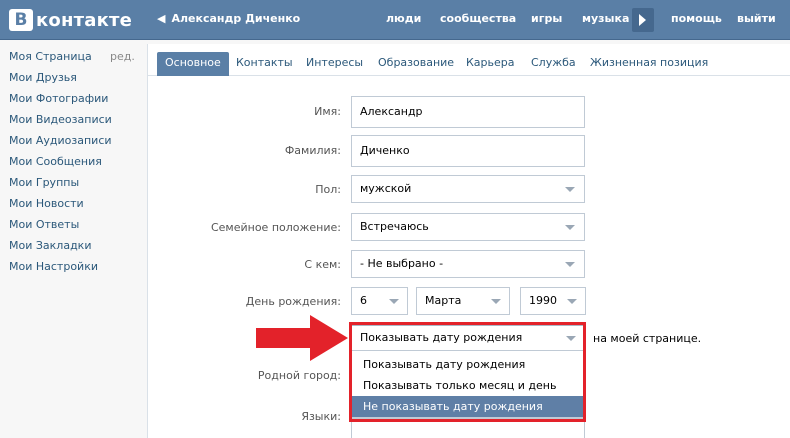 The image size is (790, 438). Describe the element at coordinates (468, 189) in the screenshot. I see `gender-select: мужской` at that location.